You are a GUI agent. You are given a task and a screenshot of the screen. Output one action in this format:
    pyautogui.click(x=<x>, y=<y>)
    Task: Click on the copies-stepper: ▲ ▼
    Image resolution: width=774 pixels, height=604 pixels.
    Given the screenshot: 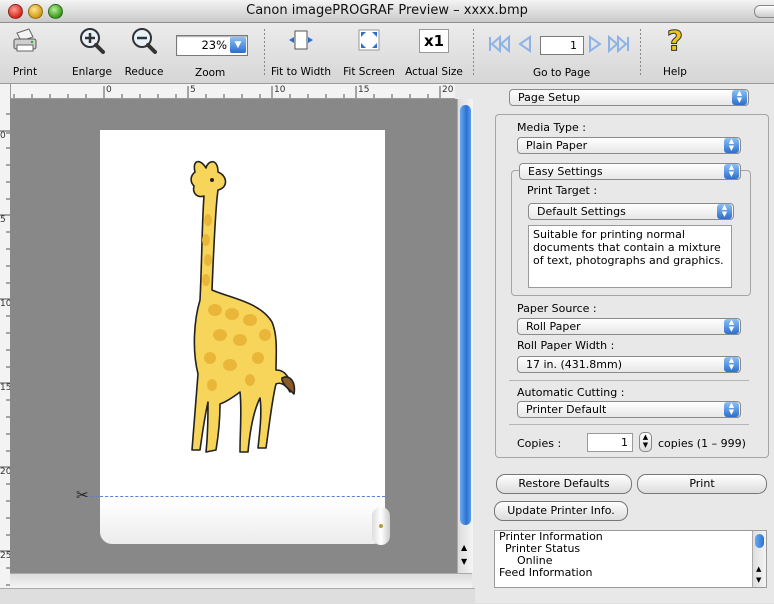 What is the action you would take?
    pyautogui.click(x=645, y=442)
    